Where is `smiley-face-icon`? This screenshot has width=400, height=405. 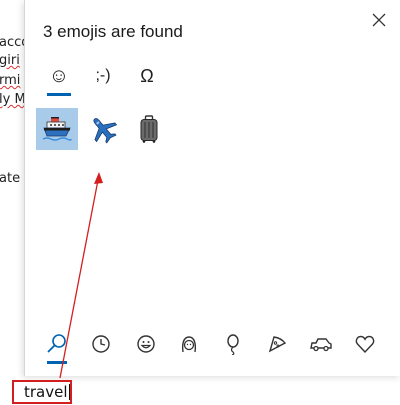
smiley-face-icon is located at coordinates (146, 344).